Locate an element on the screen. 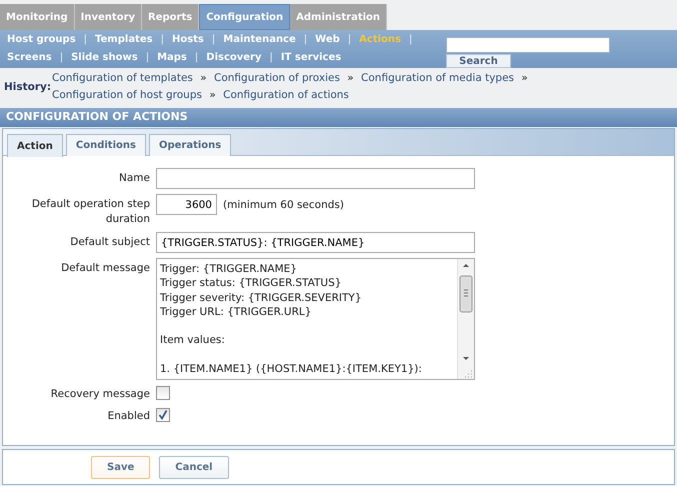 This screenshot has height=486, width=677. submenu-link: Host groups is located at coordinates (41, 39).